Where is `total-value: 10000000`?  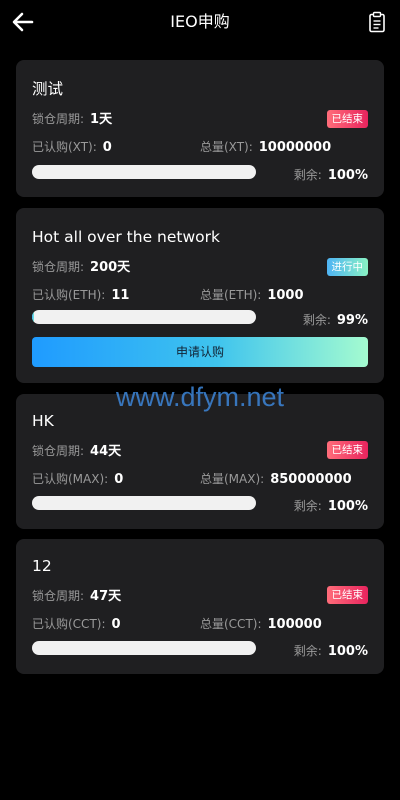 total-value: 10000000 is located at coordinates (295, 147).